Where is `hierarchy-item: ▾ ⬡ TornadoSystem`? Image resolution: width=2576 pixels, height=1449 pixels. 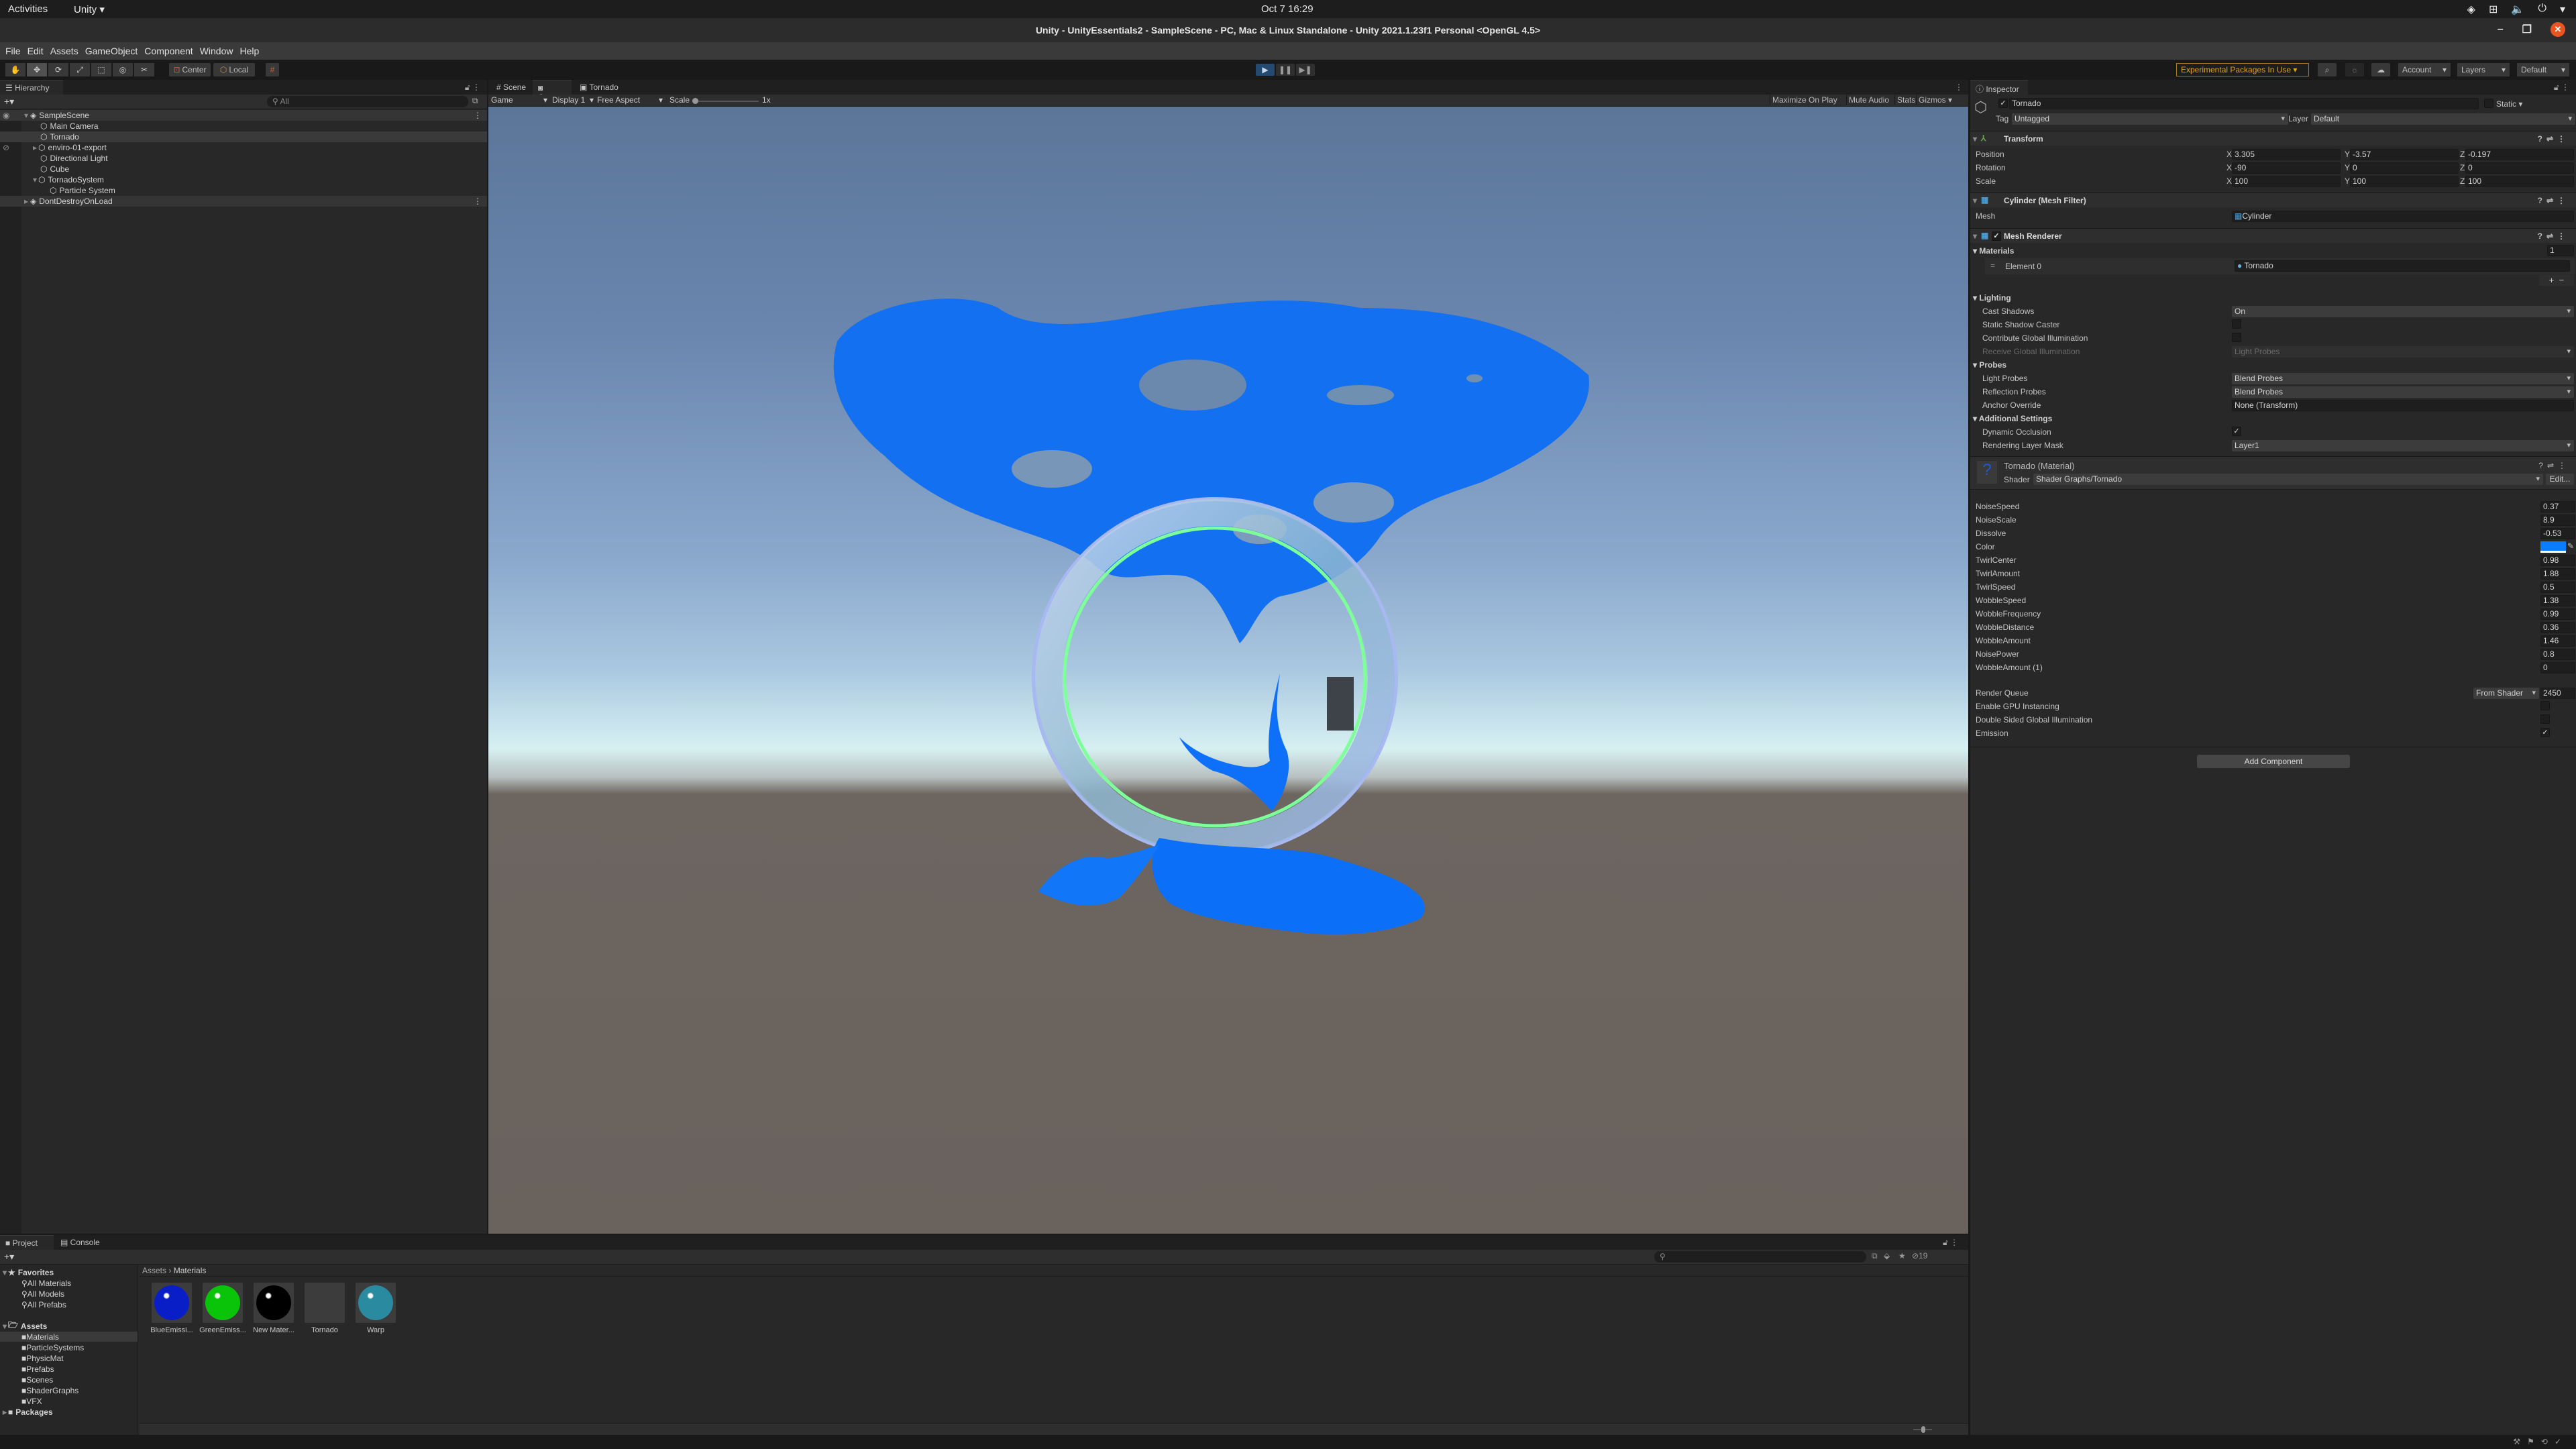
hierarchy-item: ▾ ⬡ TornadoSystem is located at coordinates (243, 179).